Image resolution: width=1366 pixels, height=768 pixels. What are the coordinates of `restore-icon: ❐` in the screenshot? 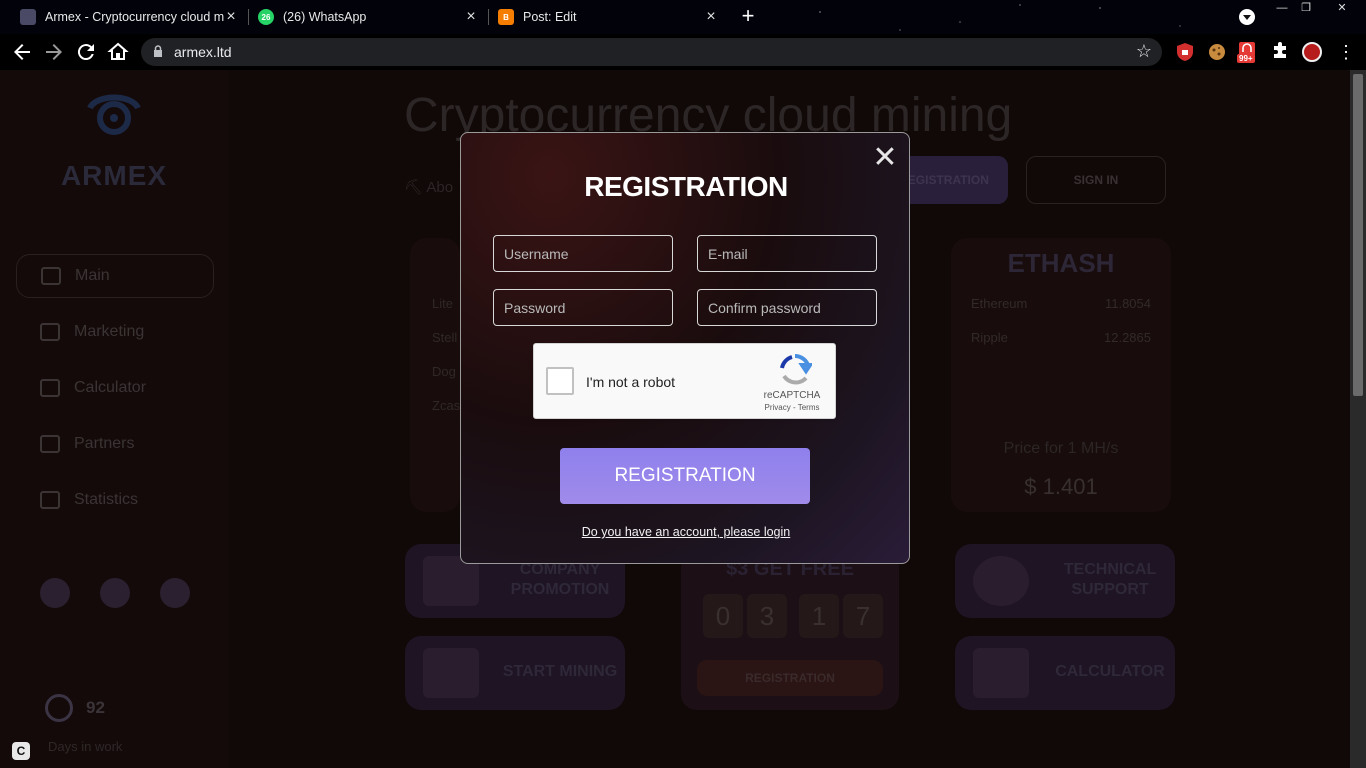 It's located at (1306, 8).